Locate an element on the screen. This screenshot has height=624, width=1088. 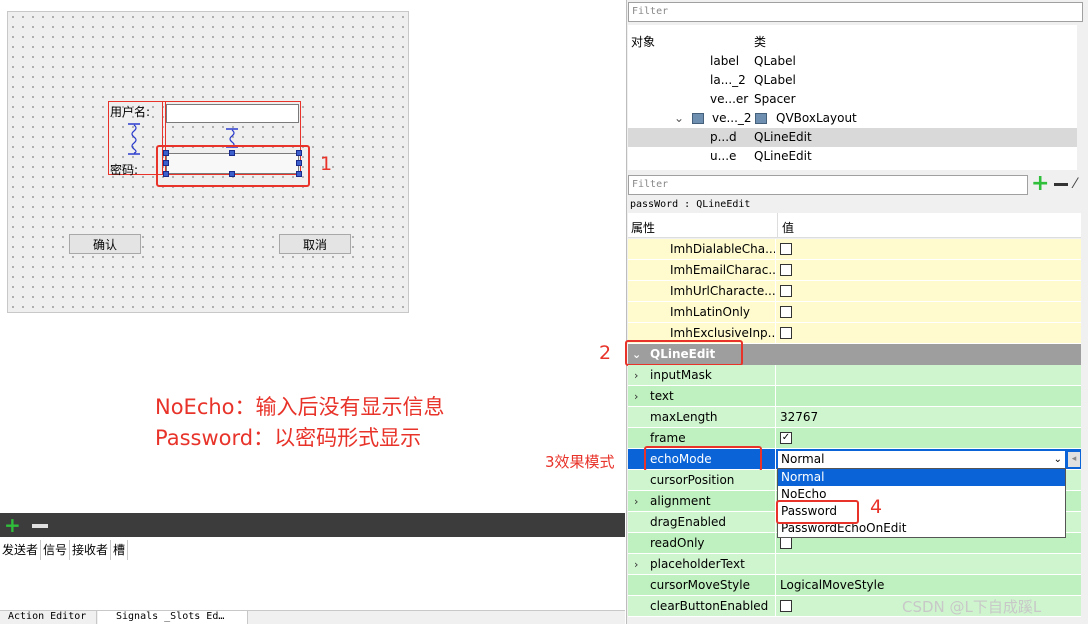
col-value-header: 值 is located at coordinates (788, 228).